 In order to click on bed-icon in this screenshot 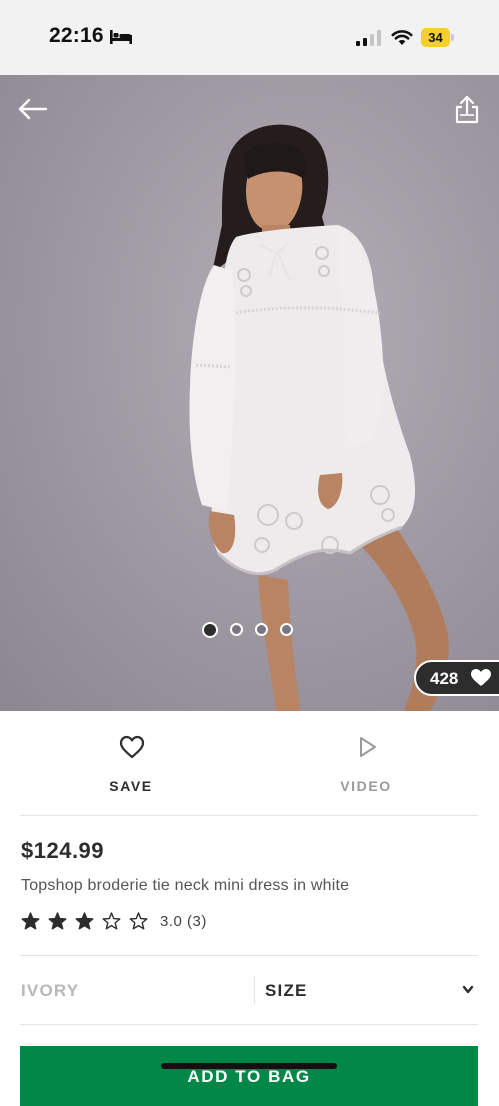, I will do `click(121, 37)`.